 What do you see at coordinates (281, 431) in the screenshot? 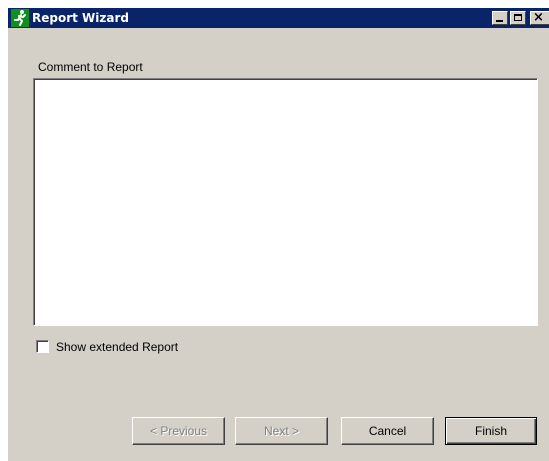
I see `next-button: Next >` at bounding box center [281, 431].